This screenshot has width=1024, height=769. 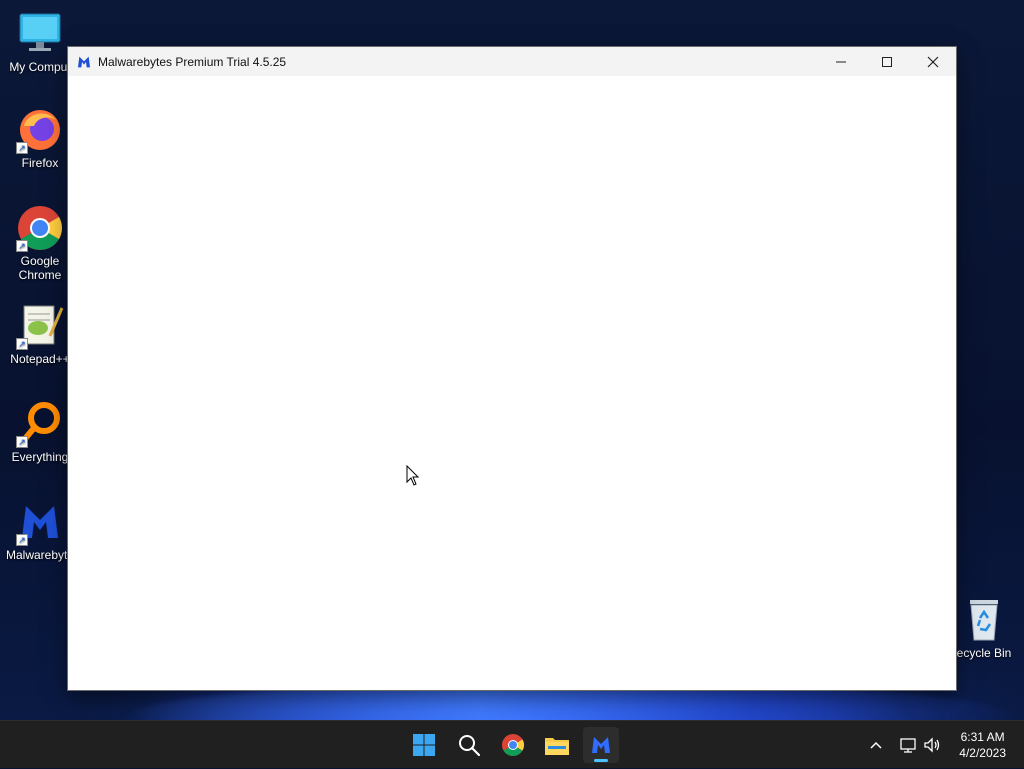 What do you see at coordinates (984, 620) in the screenshot?
I see `recycle-bin-icon` at bounding box center [984, 620].